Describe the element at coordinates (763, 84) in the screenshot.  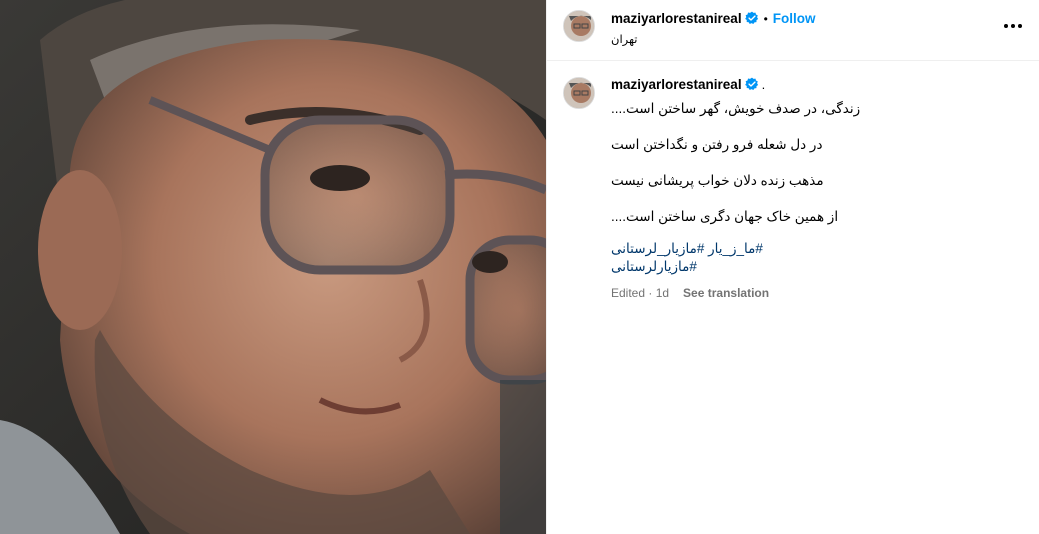
I see `caption-trailing: .` at that location.